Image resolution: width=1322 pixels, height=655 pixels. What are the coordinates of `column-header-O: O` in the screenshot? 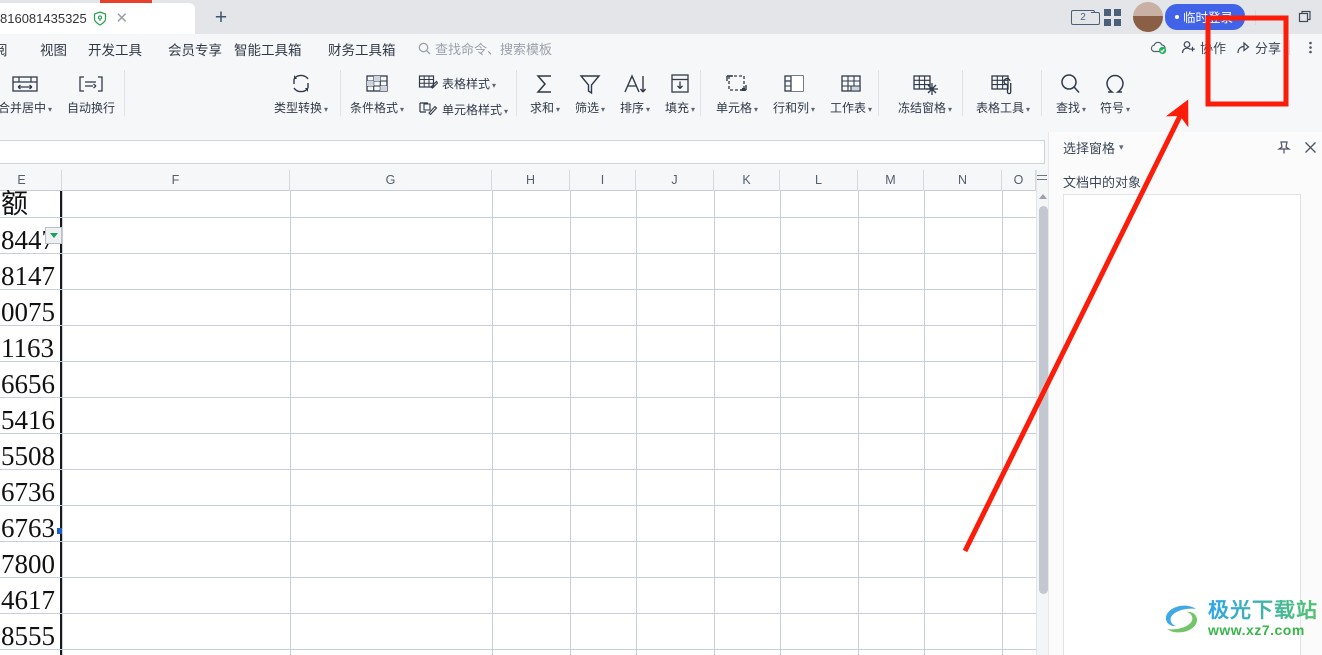 It's located at (1019, 180).